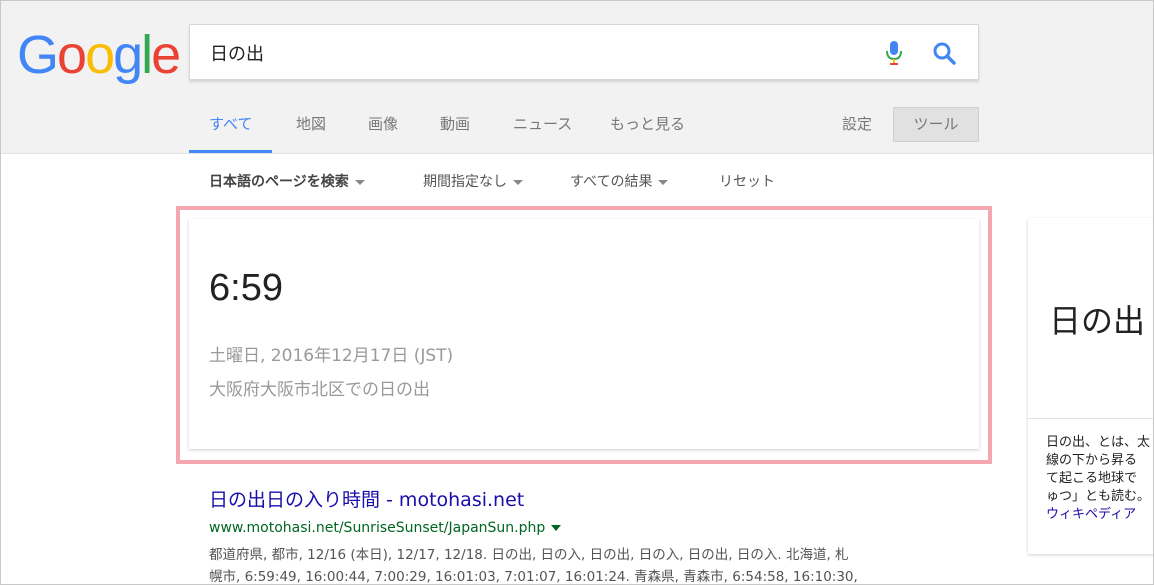  What do you see at coordinates (556, 528) in the screenshot?
I see `url-dropdown-icon` at bounding box center [556, 528].